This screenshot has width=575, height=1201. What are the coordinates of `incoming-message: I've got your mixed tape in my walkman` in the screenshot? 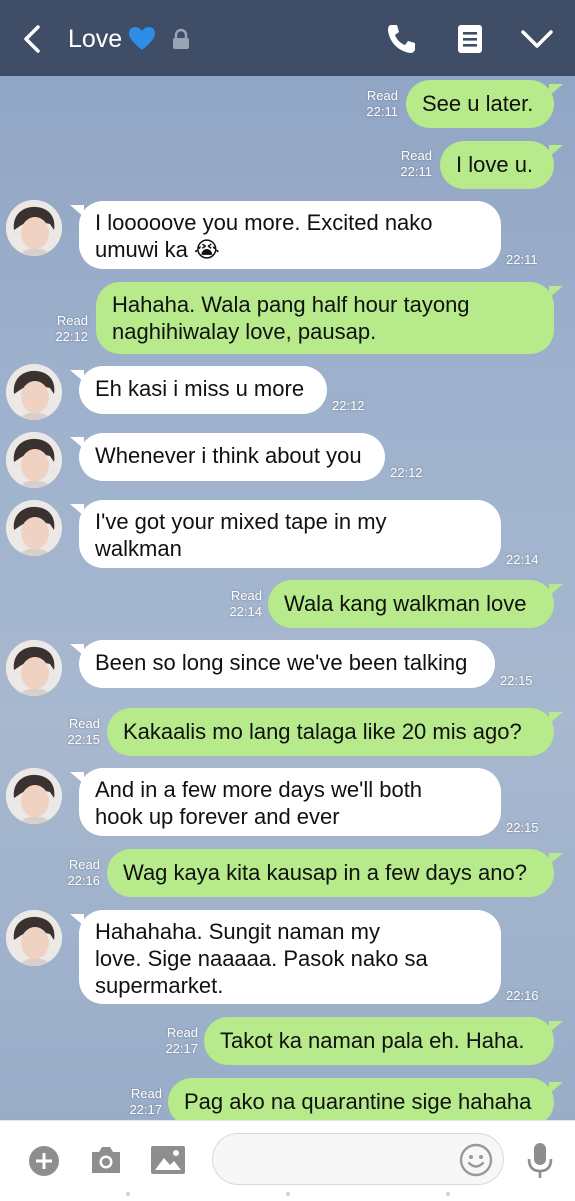 It's located at (285, 534).